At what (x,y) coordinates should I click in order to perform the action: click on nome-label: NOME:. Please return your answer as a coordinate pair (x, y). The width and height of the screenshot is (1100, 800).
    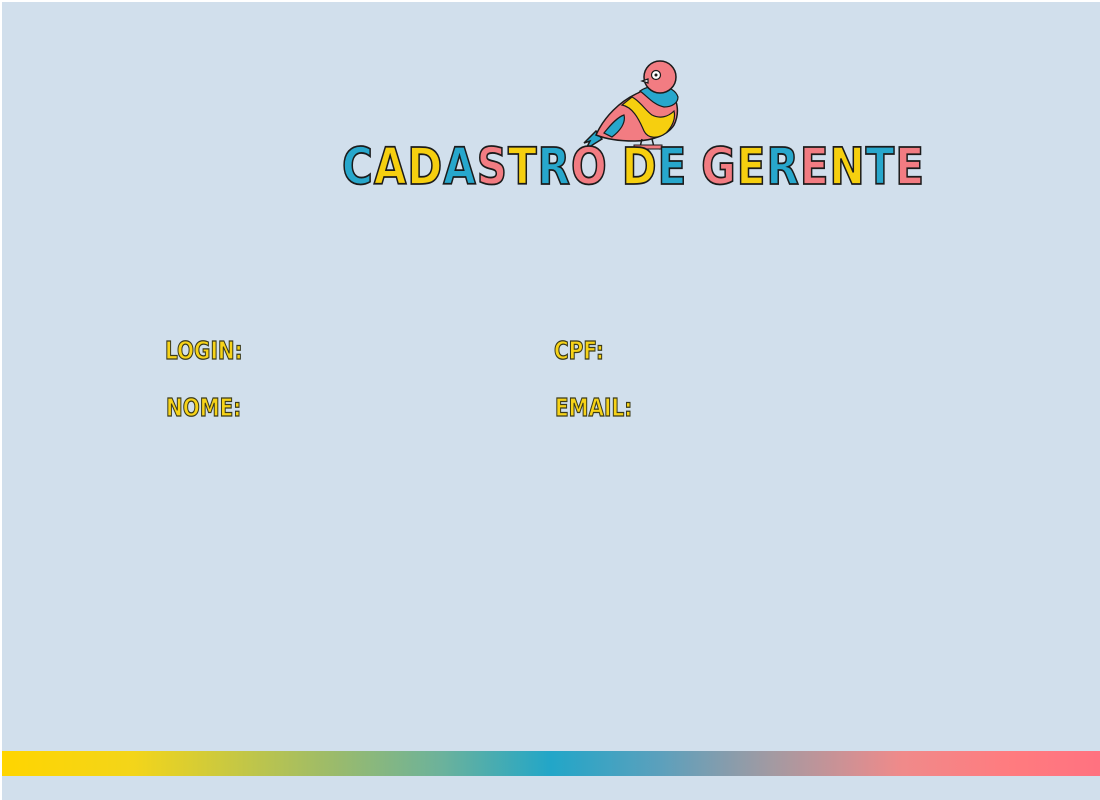
    Looking at the image, I should click on (203, 406).